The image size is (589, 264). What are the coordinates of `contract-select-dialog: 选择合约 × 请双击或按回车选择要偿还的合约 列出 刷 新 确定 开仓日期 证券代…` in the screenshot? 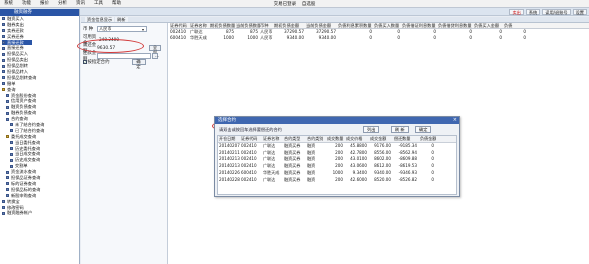 It's located at (337, 156).